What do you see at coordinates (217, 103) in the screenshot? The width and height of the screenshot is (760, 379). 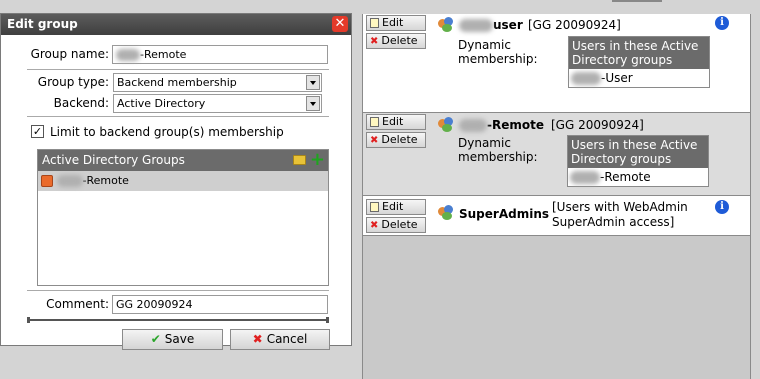 I see `backend-select: Active Directory` at bounding box center [217, 103].